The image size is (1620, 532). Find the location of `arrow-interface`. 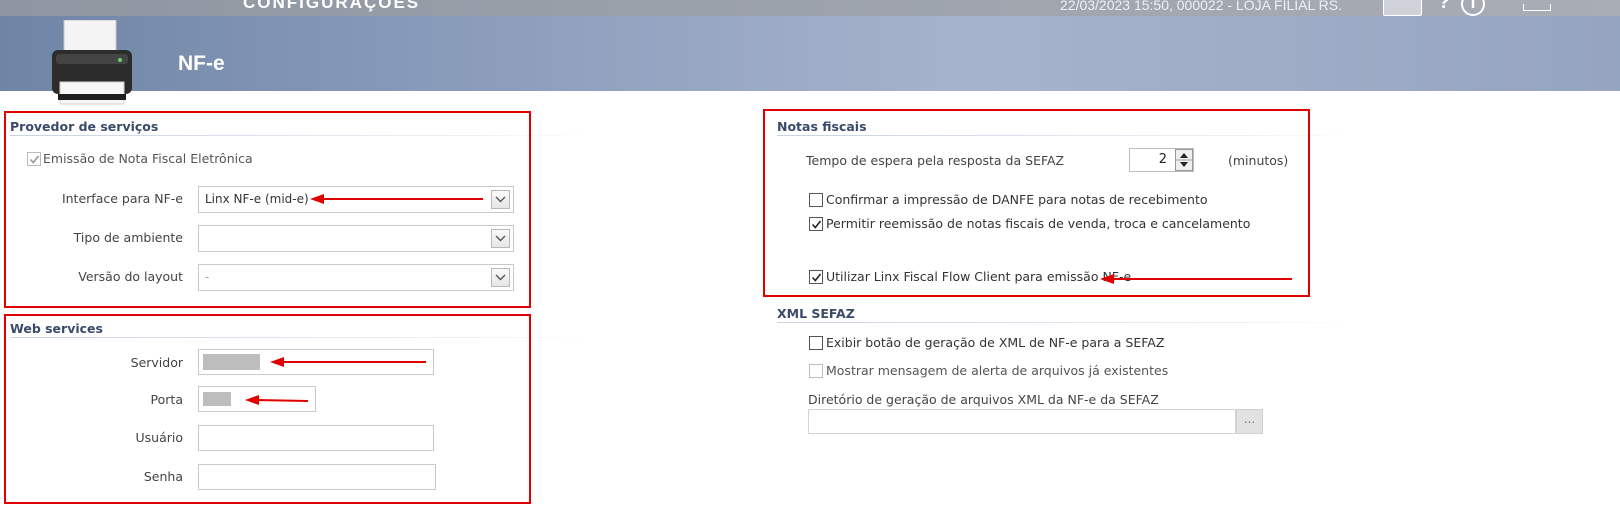

arrow-interface is located at coordinates (396, 199).